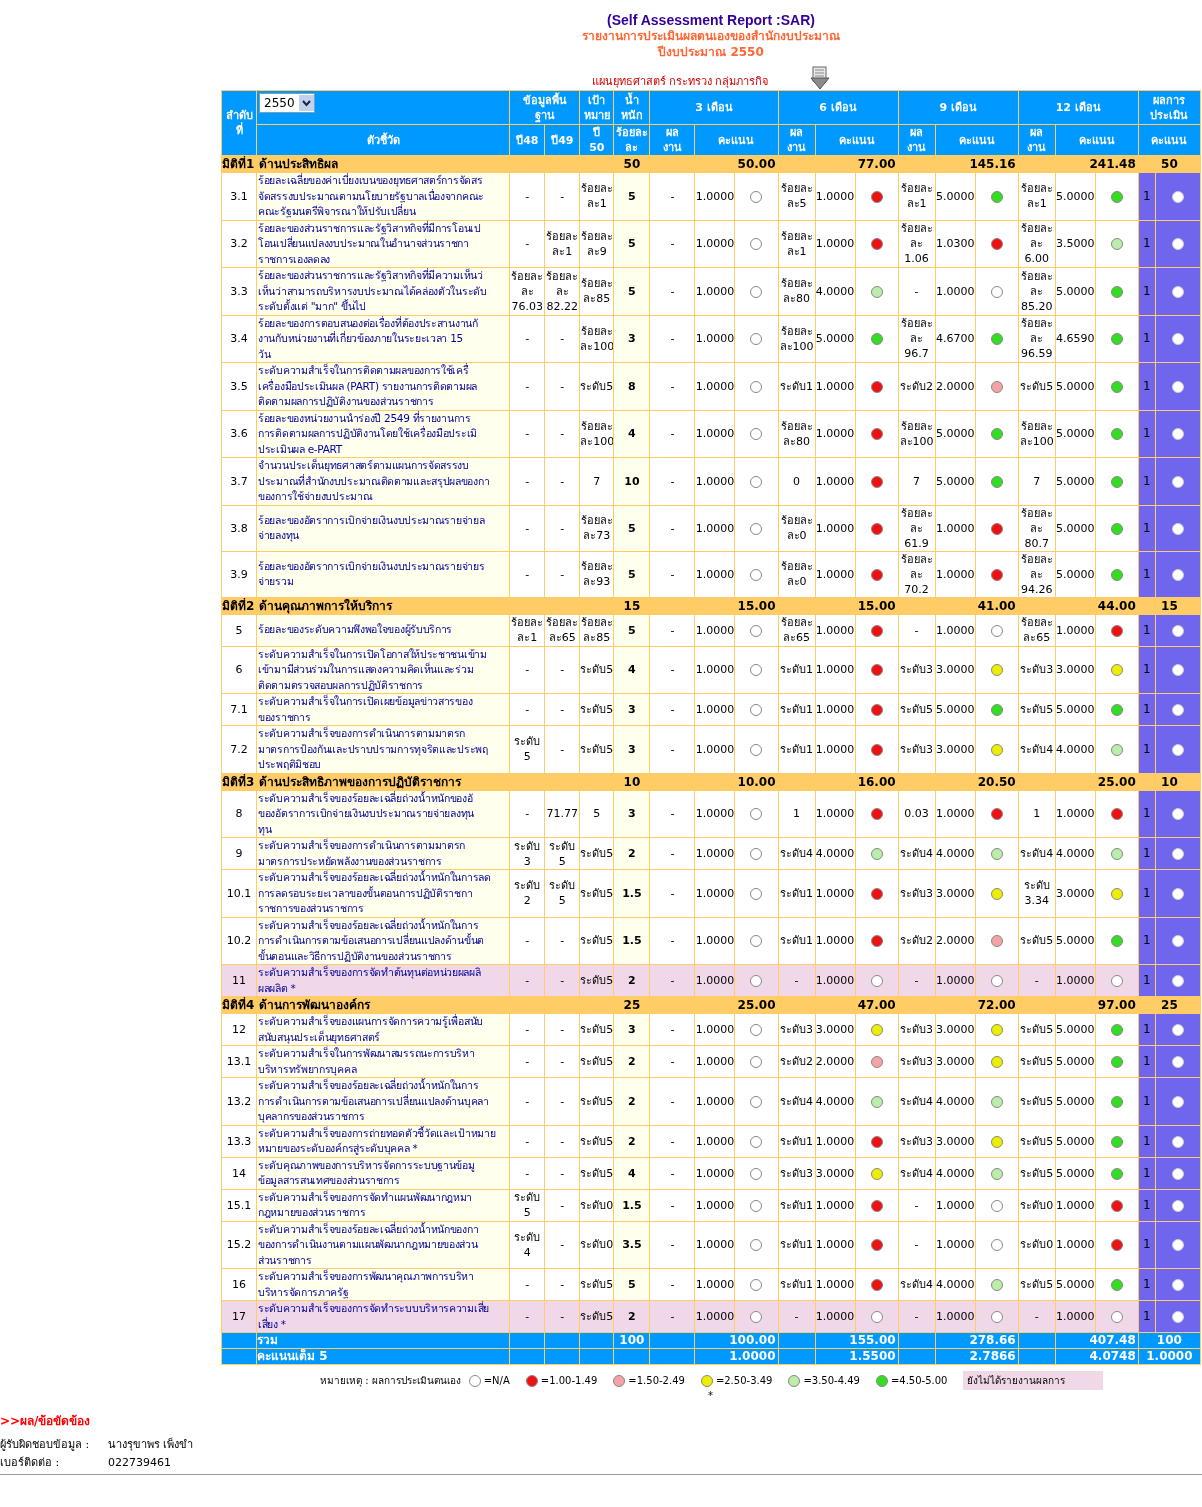 The height and width of the screenshot is (1507, 1202). I want to click on table-cell: 3.5, so click(239, 386).